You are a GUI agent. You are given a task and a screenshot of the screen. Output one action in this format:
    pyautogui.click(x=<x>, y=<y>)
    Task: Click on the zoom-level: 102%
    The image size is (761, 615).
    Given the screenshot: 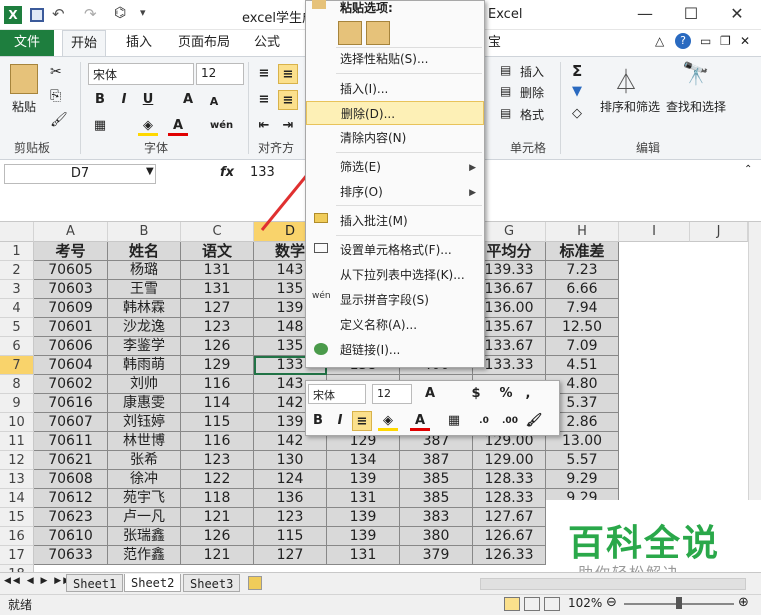 What is the action you would take?
    pyautogui.click(x=585, y=603)
    